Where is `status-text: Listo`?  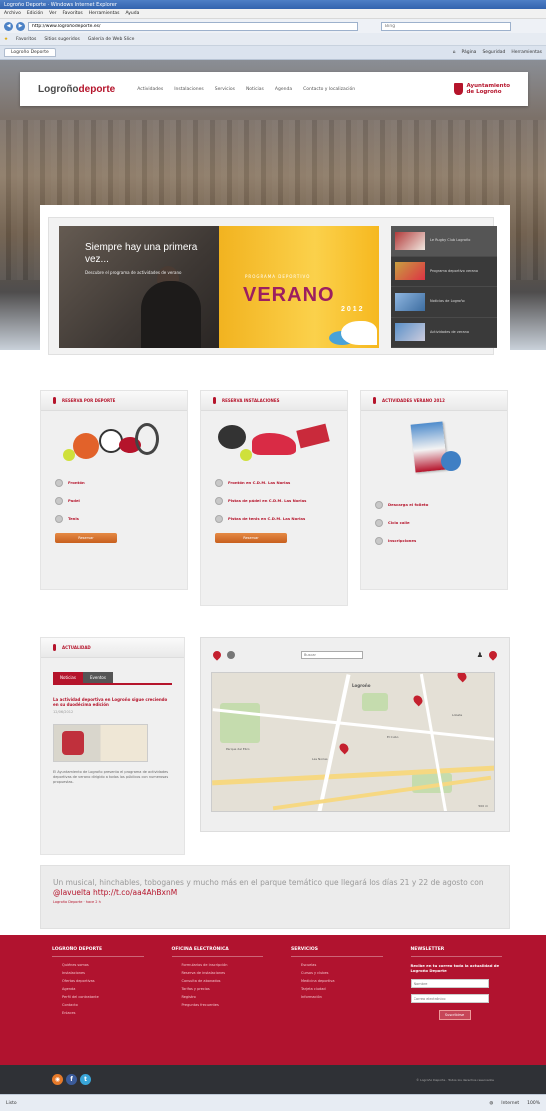
status-text: Listo is located at coordinates (11, 1103).